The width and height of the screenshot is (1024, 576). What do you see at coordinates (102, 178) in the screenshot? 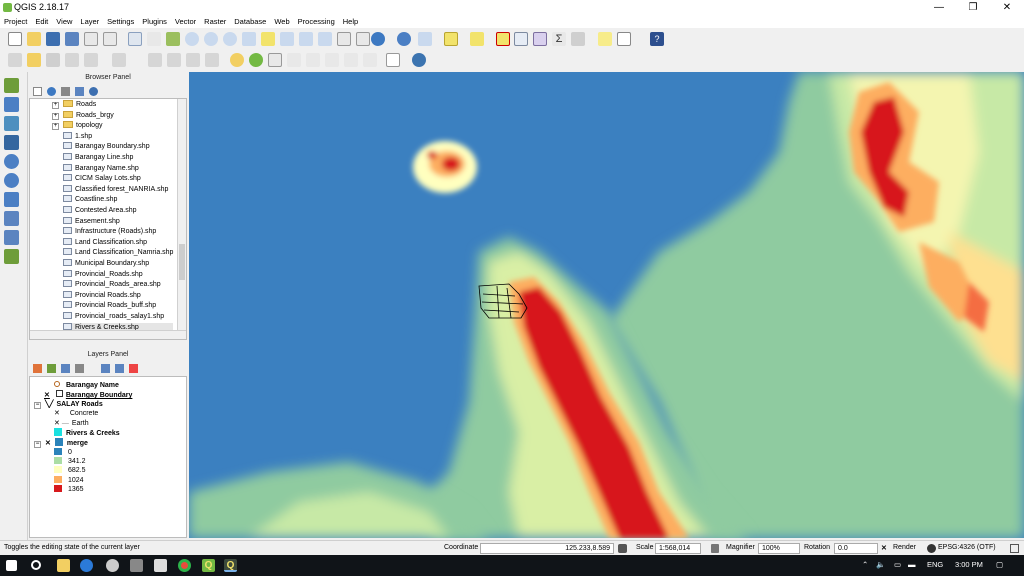
I see `browser-file-item: CICM Salay Lots.shp` at bounding box center [102, 178].